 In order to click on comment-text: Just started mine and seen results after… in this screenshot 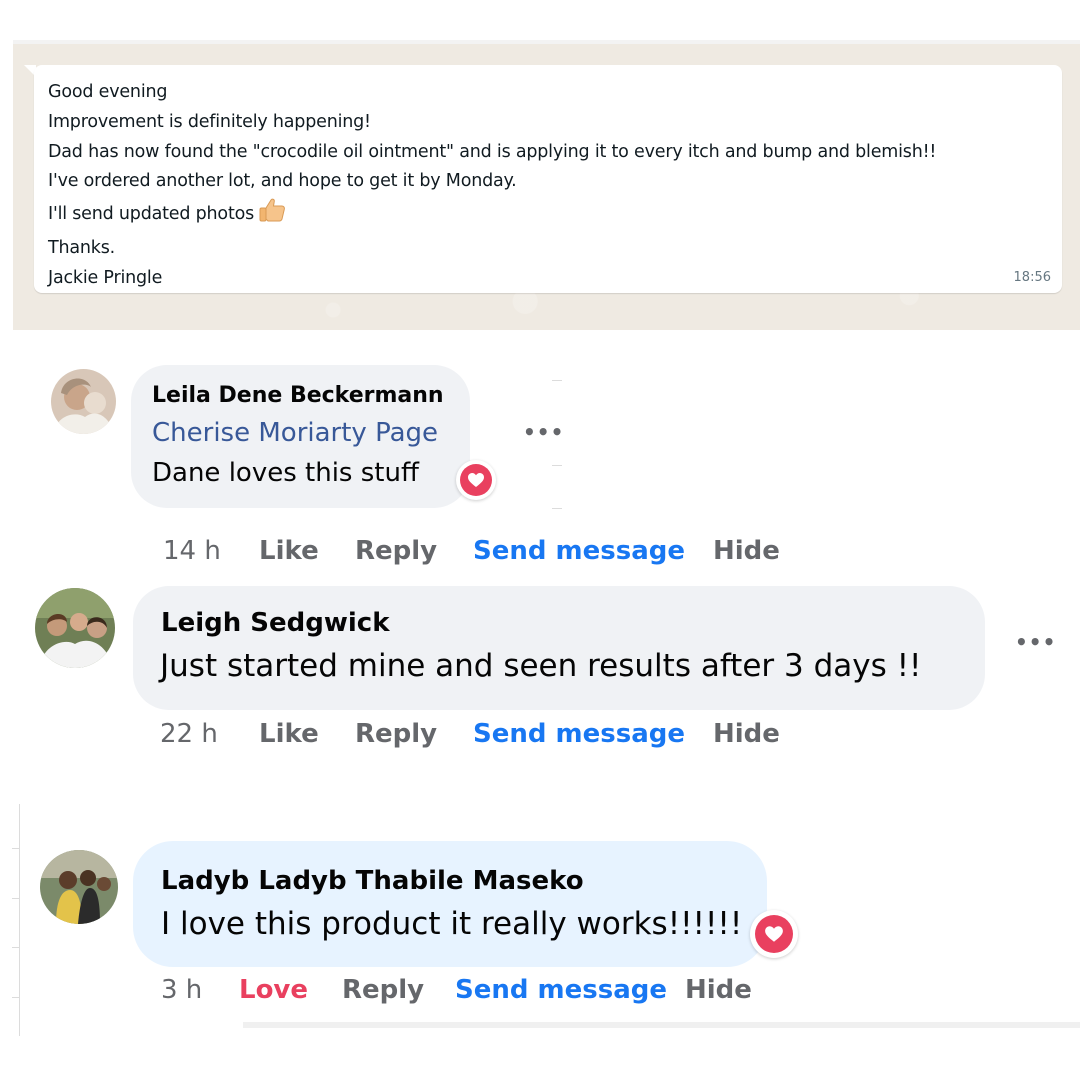, I will do `click(541, 666)`.